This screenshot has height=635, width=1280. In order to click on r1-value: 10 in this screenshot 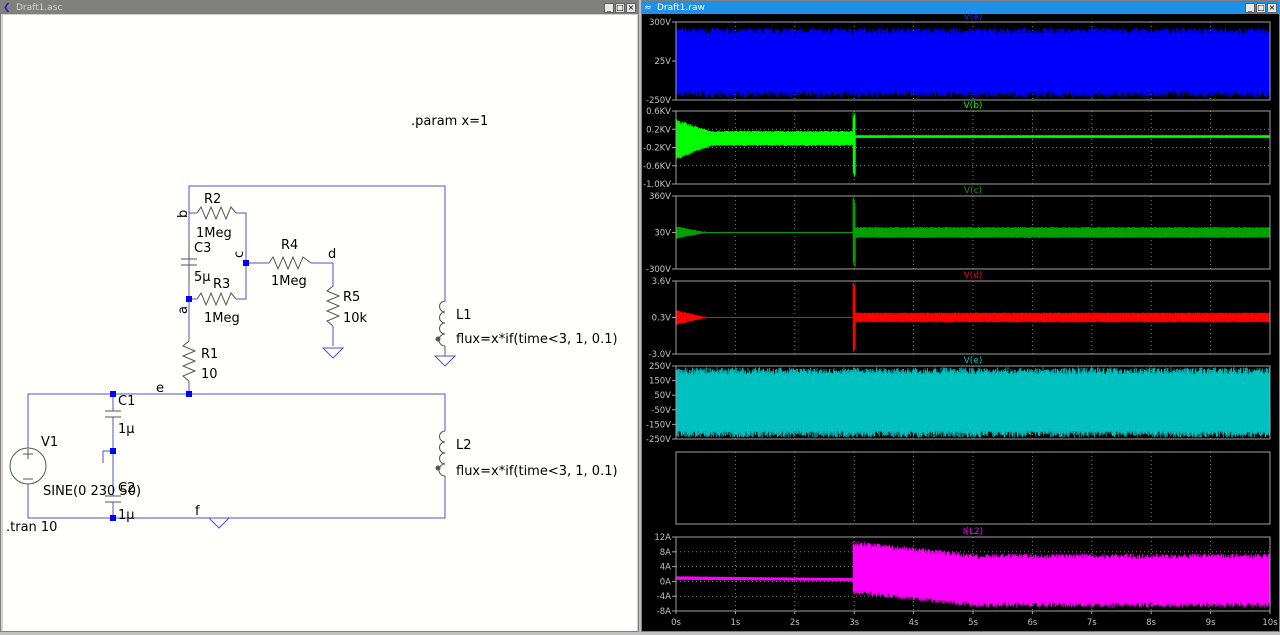, I will do `click(209, 374)`.